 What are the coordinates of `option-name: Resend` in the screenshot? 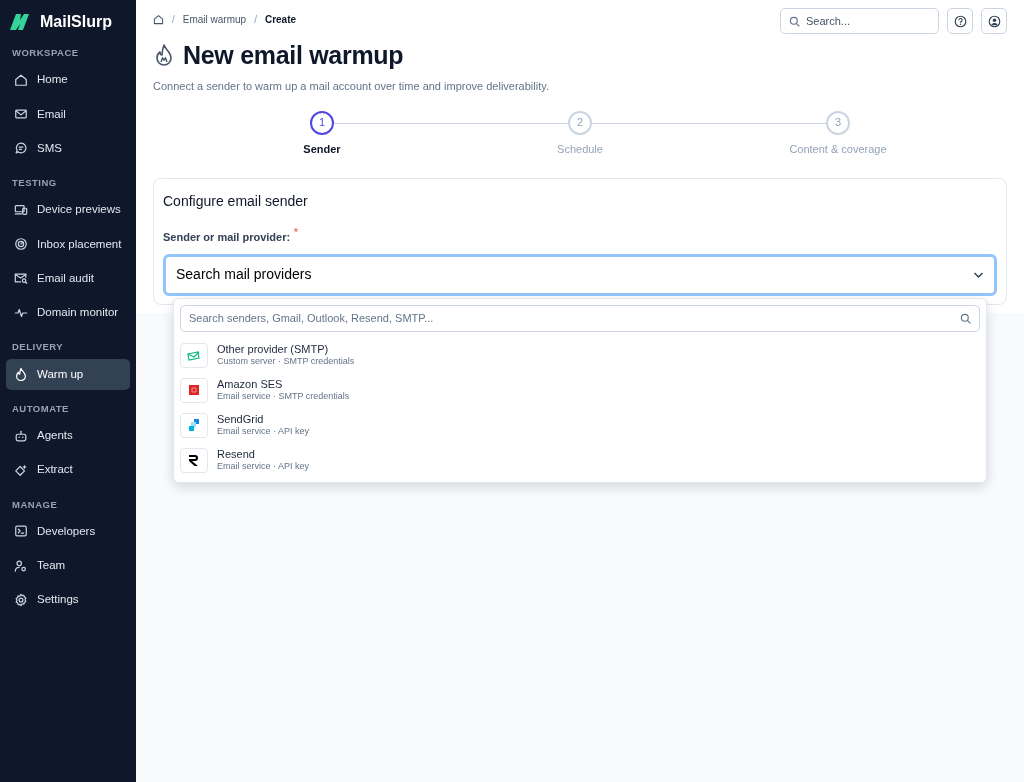 It's located at (236, 454).